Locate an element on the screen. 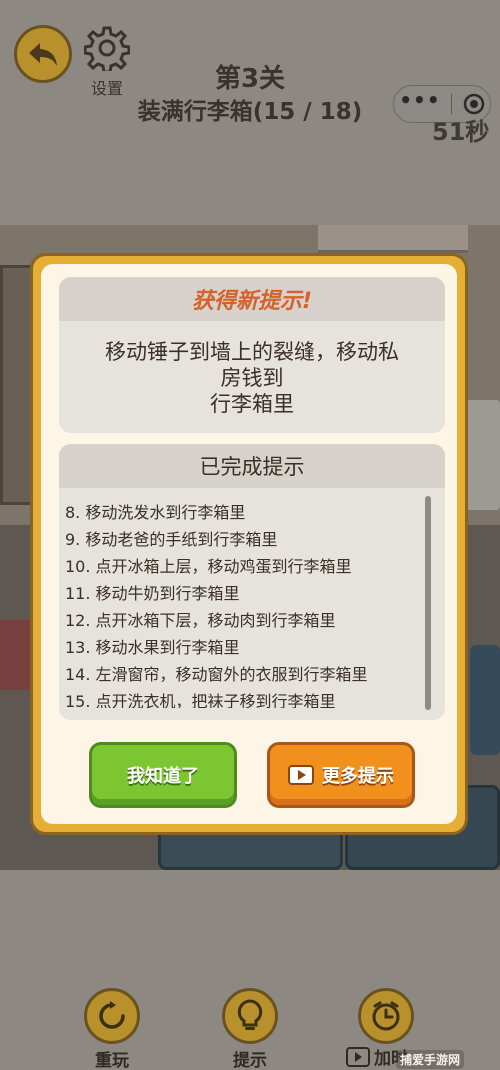 The width and height of the screenshot is (500, 1070). list-item is located at coordinates (244, 493).